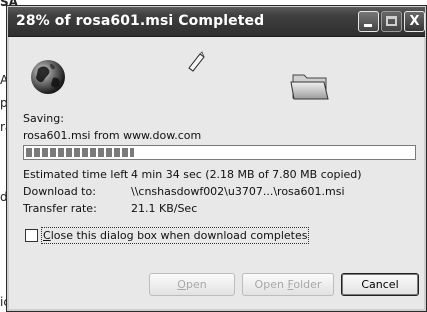 The image size is (427, 312). Describe the element at coordinates (181, 284) in the screenshot. I see `accesskey-o: O` at that location.